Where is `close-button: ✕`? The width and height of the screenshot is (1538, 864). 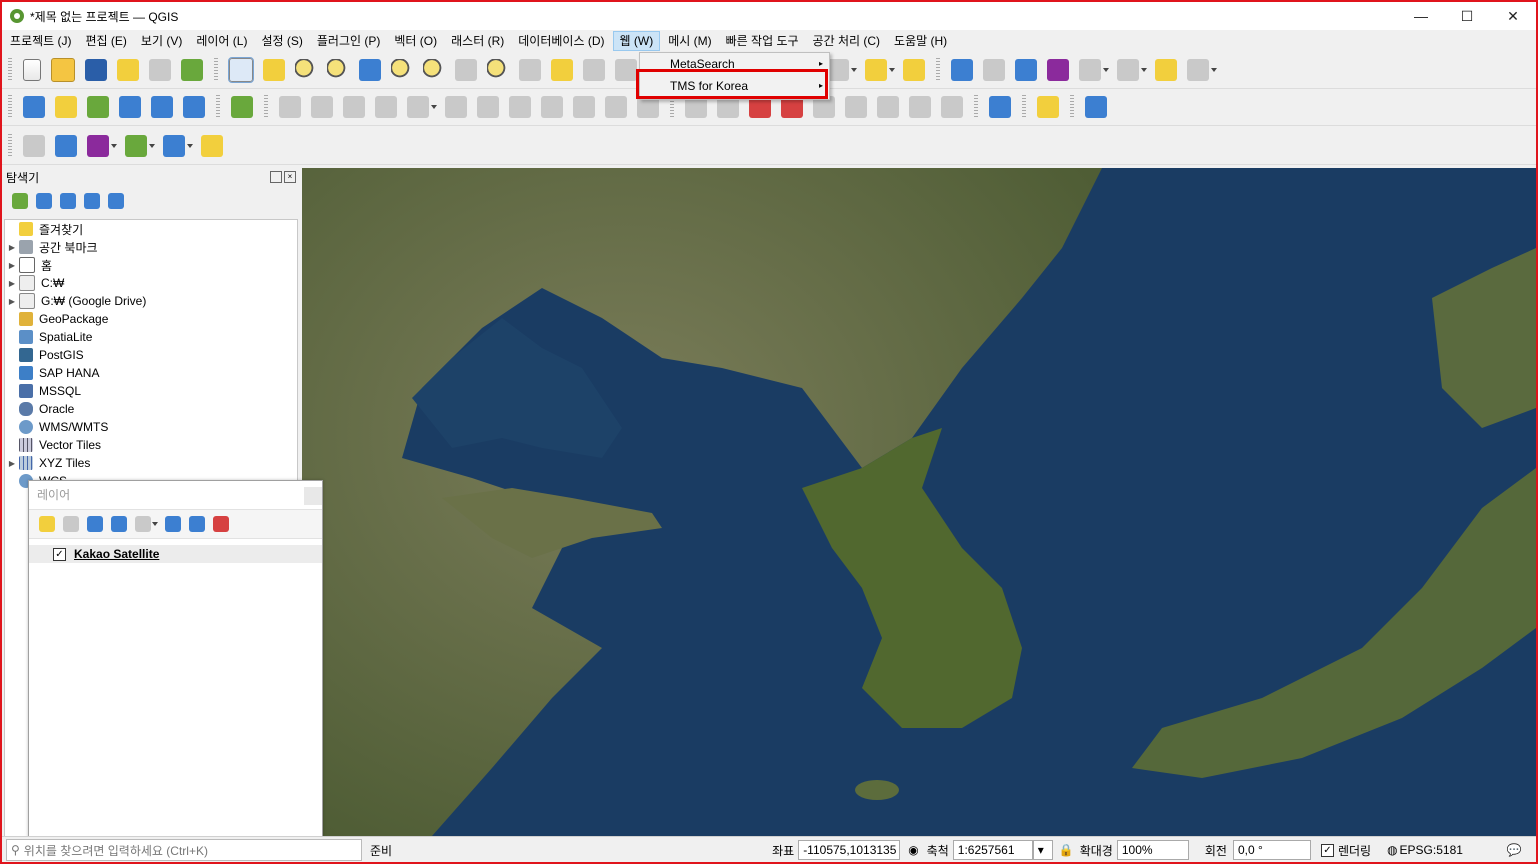
close-button: ✕ is located at coordinates (1513, 16).